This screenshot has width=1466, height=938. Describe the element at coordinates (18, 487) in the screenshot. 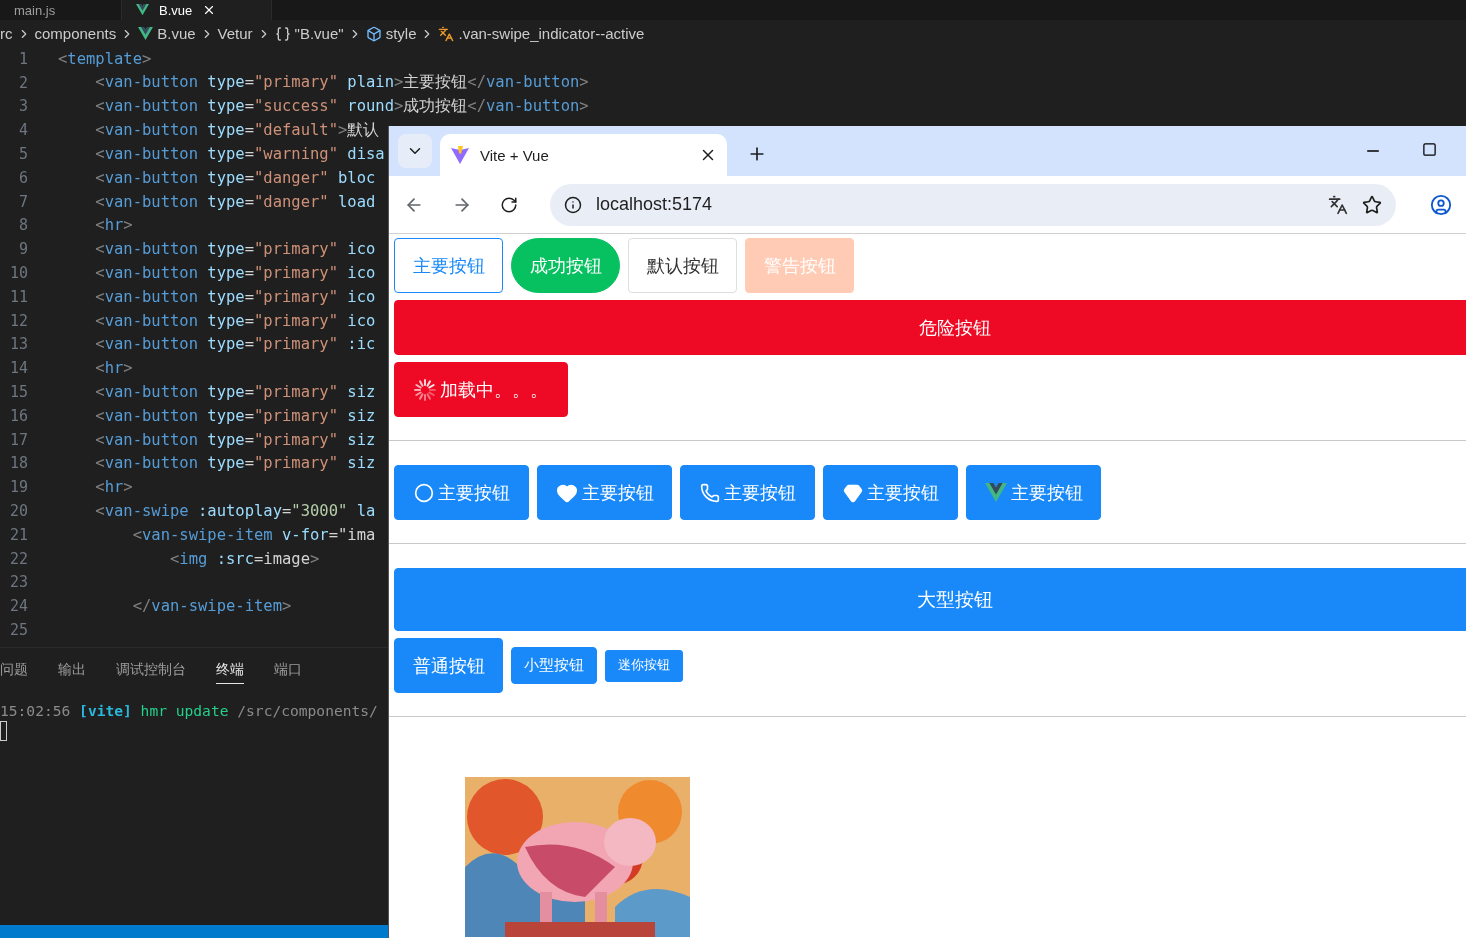

I see `line-number: 19` at that location.